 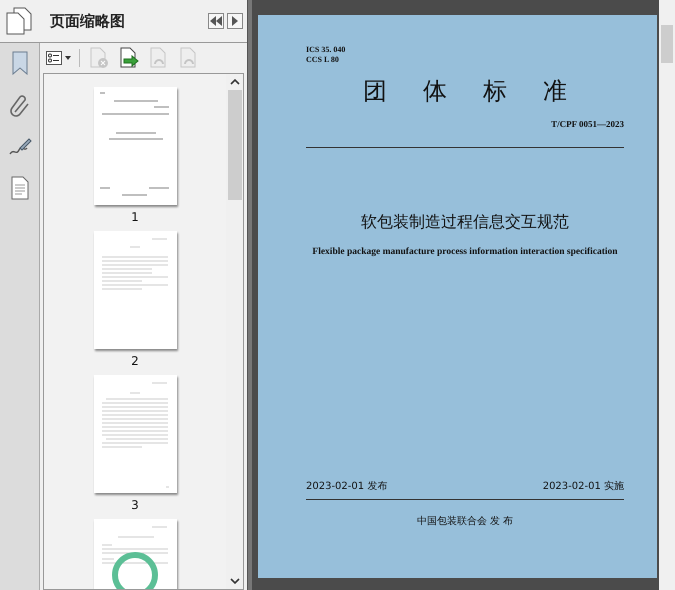 I want to click on double-left-arrow-icon, so click(x=216, y=21).